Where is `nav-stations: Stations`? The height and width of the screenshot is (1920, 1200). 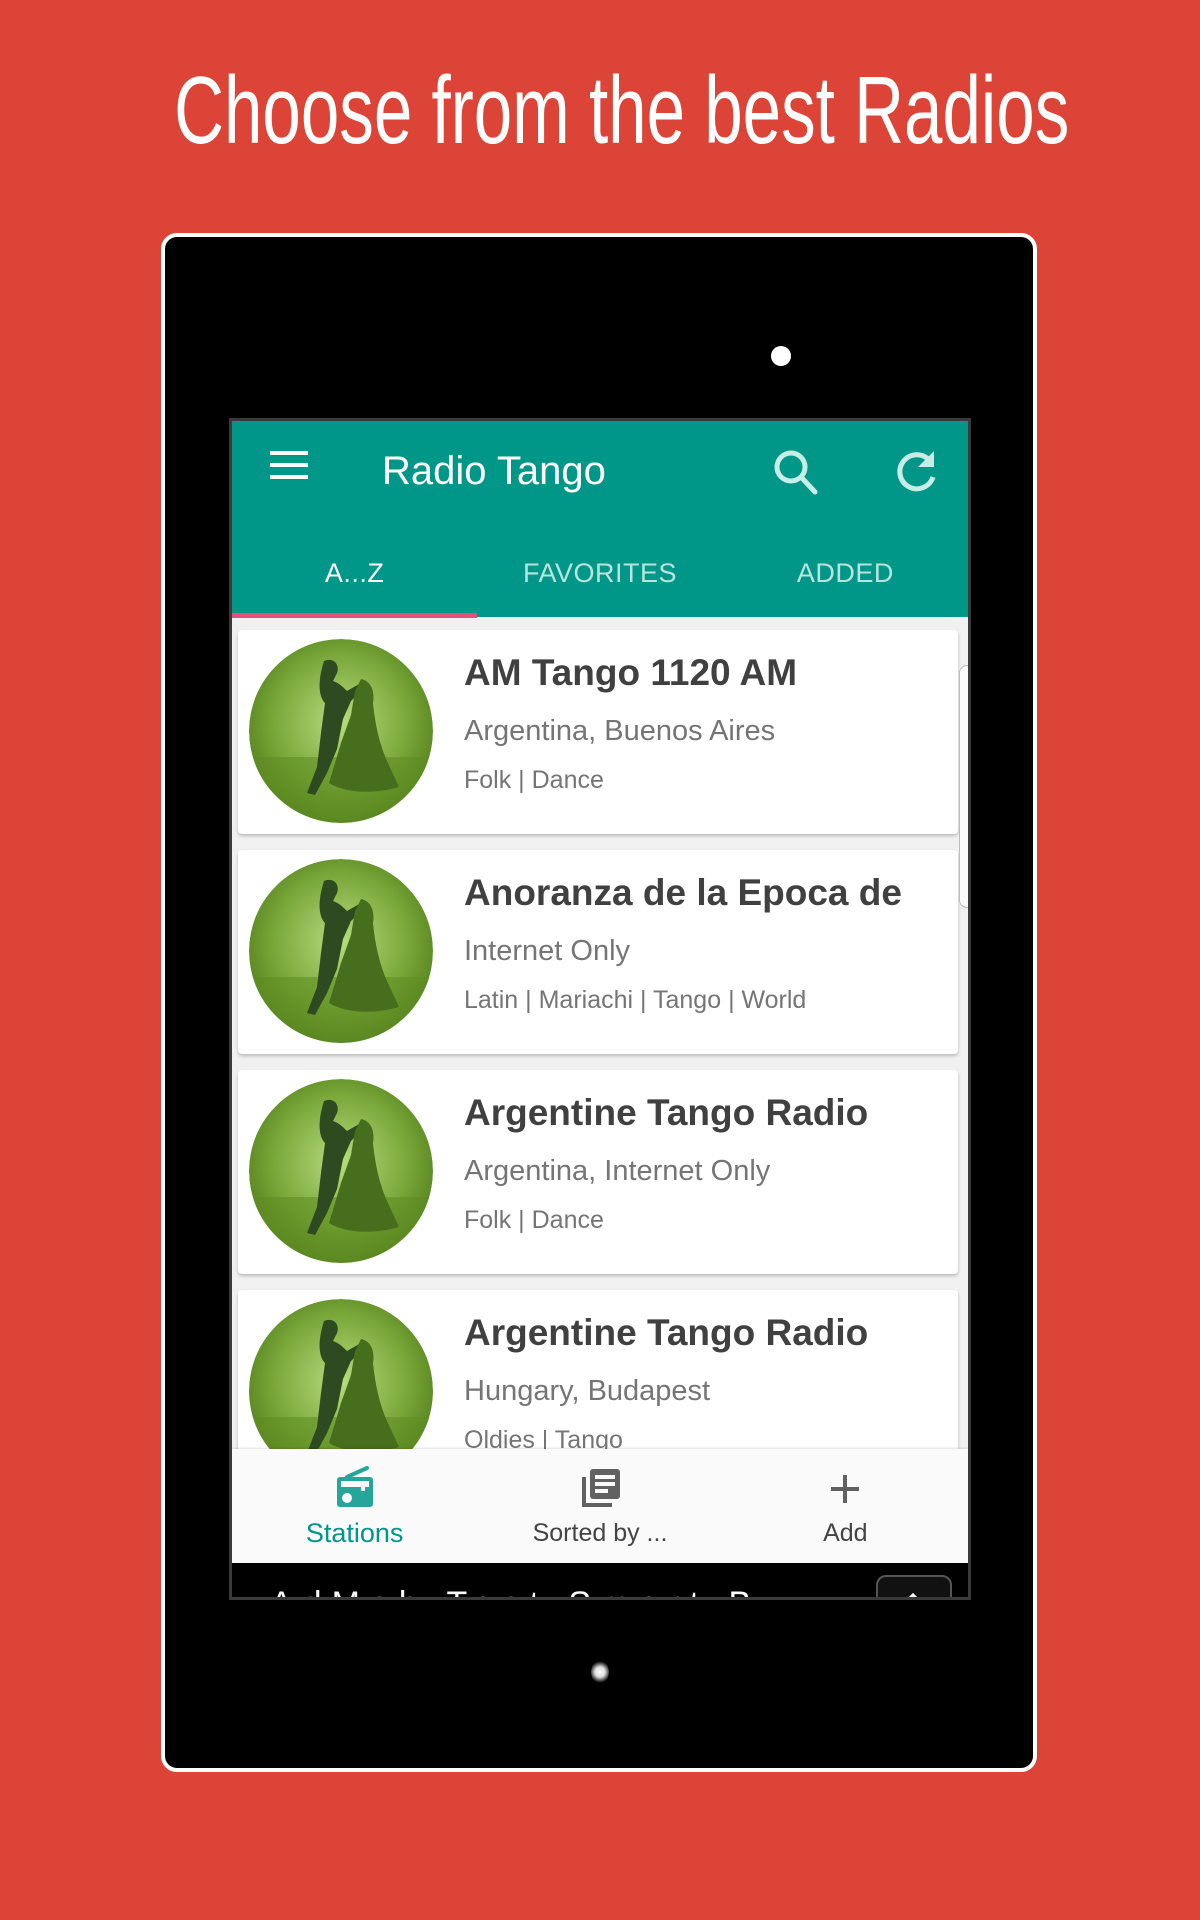 nav-stations: Stations is located at coordinates (354, 1506).